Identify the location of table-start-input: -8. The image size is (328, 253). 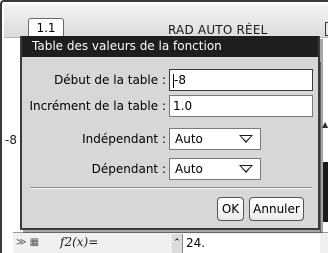
(241, 80).